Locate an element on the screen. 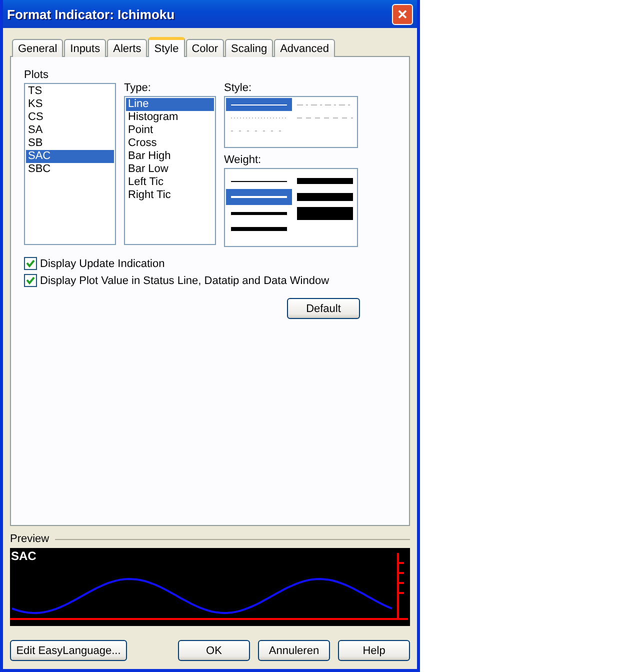  window-title: Format Indicator: Ichimoku is located at coordinates (91, 14).